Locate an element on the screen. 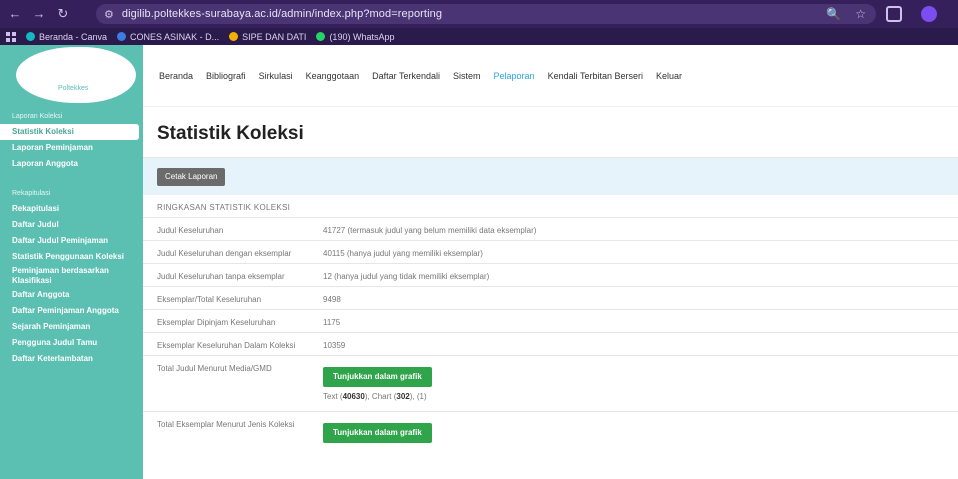 The image size is (958, 479). bookmark-whatsapp: (190) WhatsApp is located at coordinates (355, 37).